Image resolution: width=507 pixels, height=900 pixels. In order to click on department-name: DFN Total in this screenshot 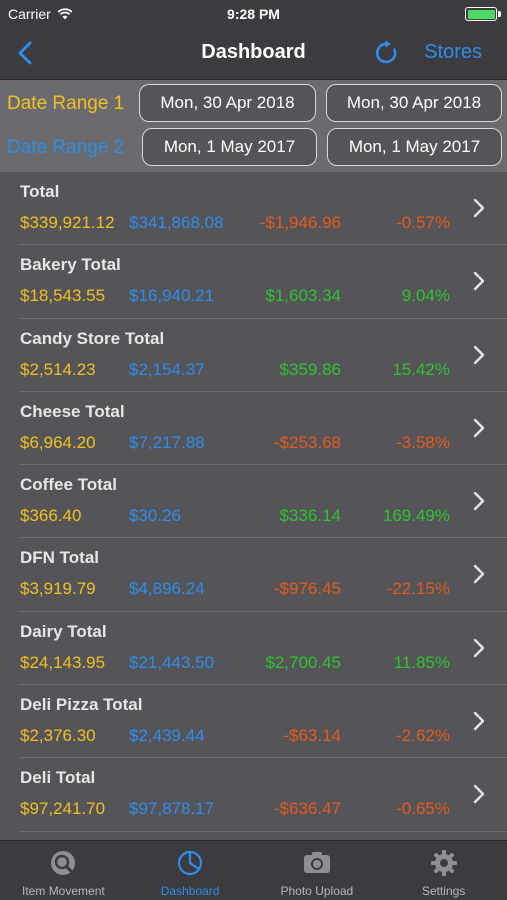, I will do `click(60, 558)`.